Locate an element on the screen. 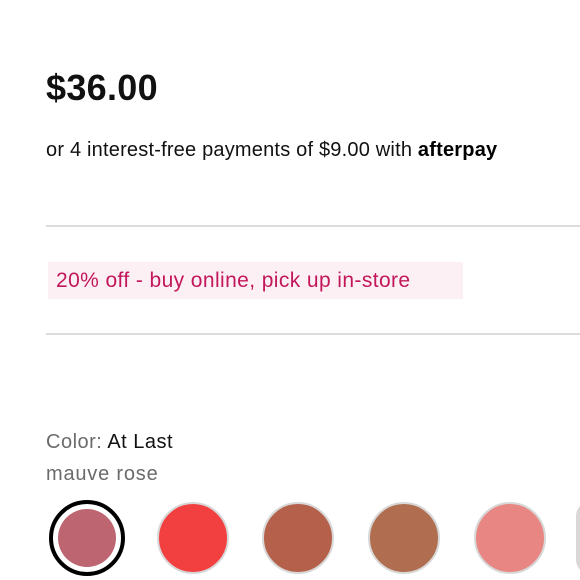  promo-text: 20% off - buy online, pick up in-store is located at coordinates (233, 280).